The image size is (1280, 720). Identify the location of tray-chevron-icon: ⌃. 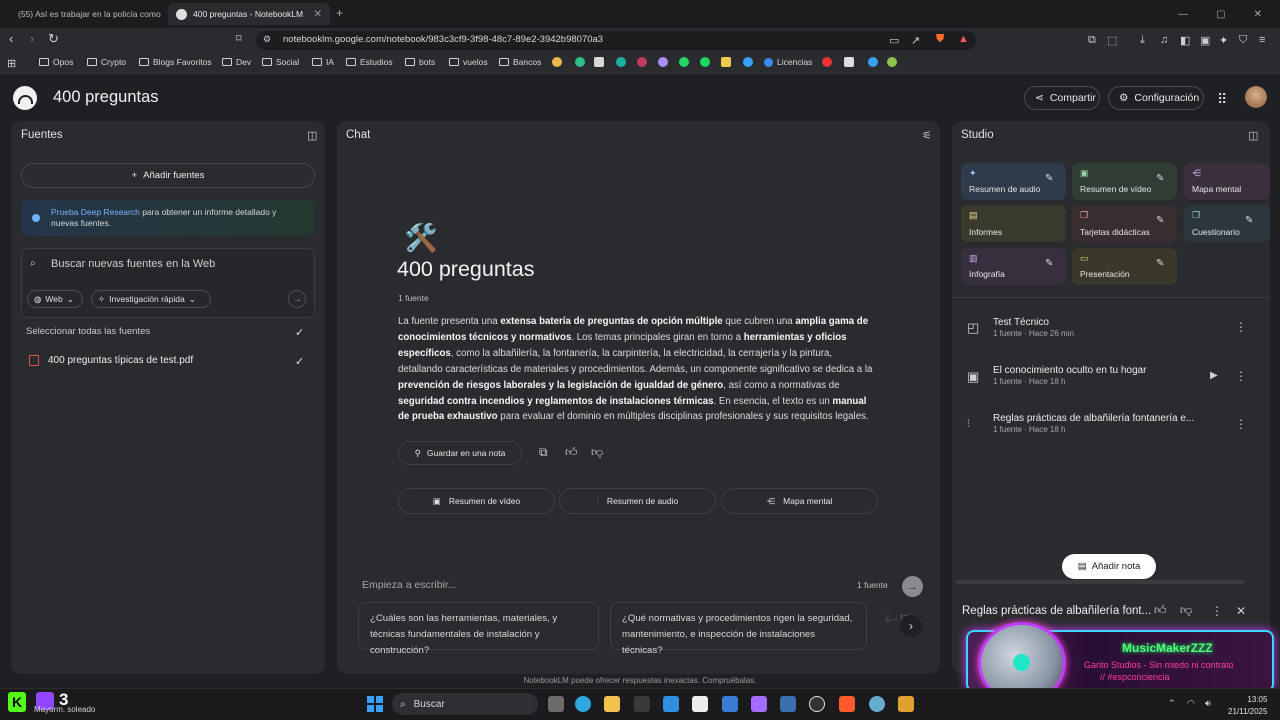
(1172, 703).